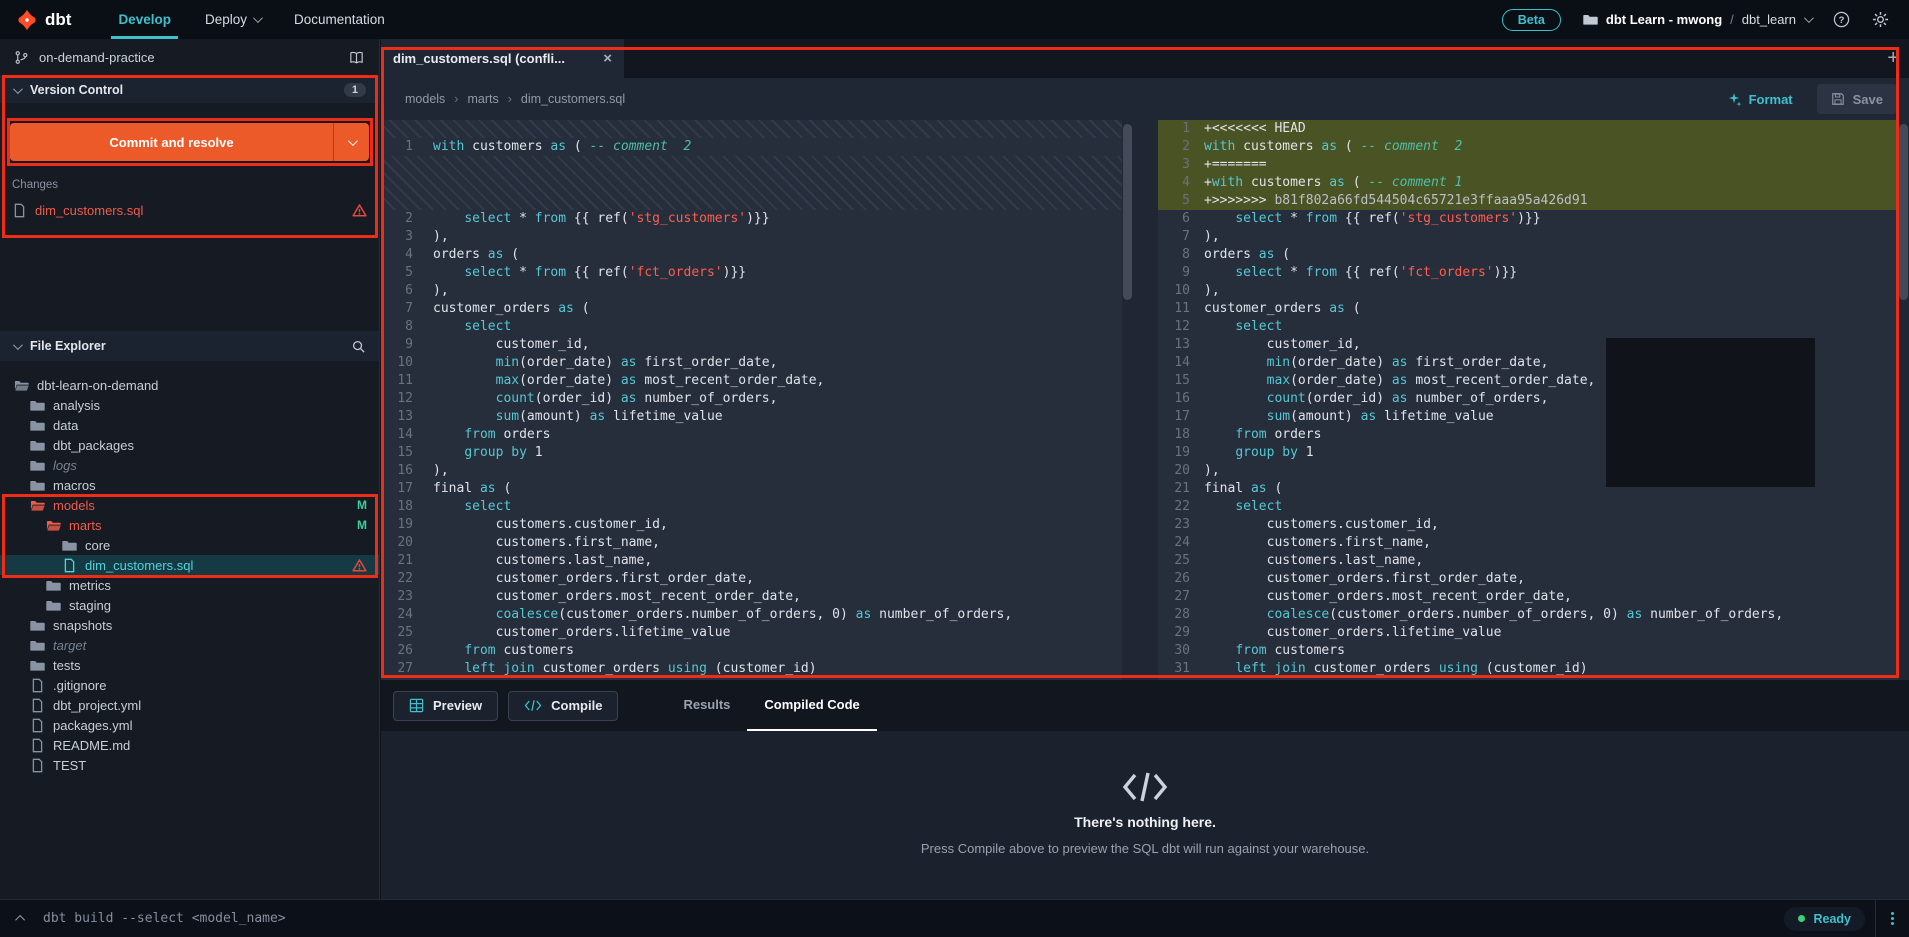 This screenshot has width=1909, height=937. Describe the element at coordinates (751, 327) in the screenshot. I see `code-line-8: 8 select` at that location.